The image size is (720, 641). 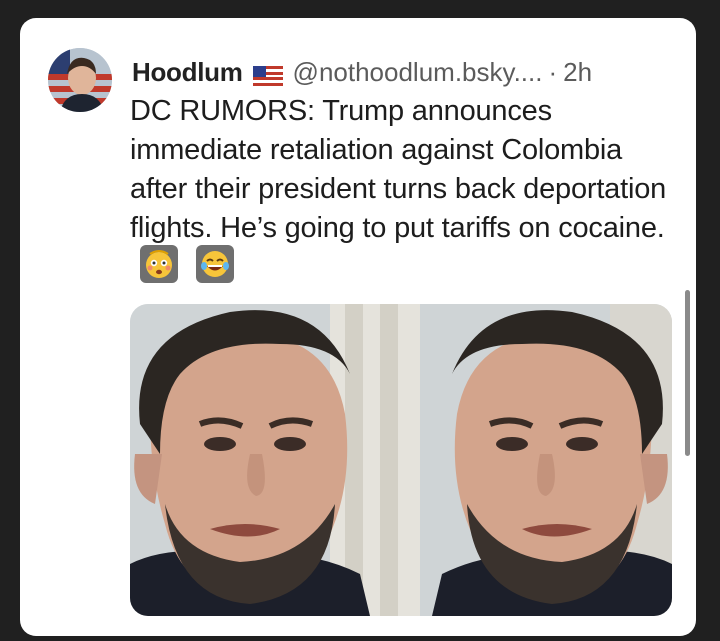 What do you see at coordinates (159, 264) in the screenshot?
I see `flushed-face-emoji` at bounding box center [159, 264].